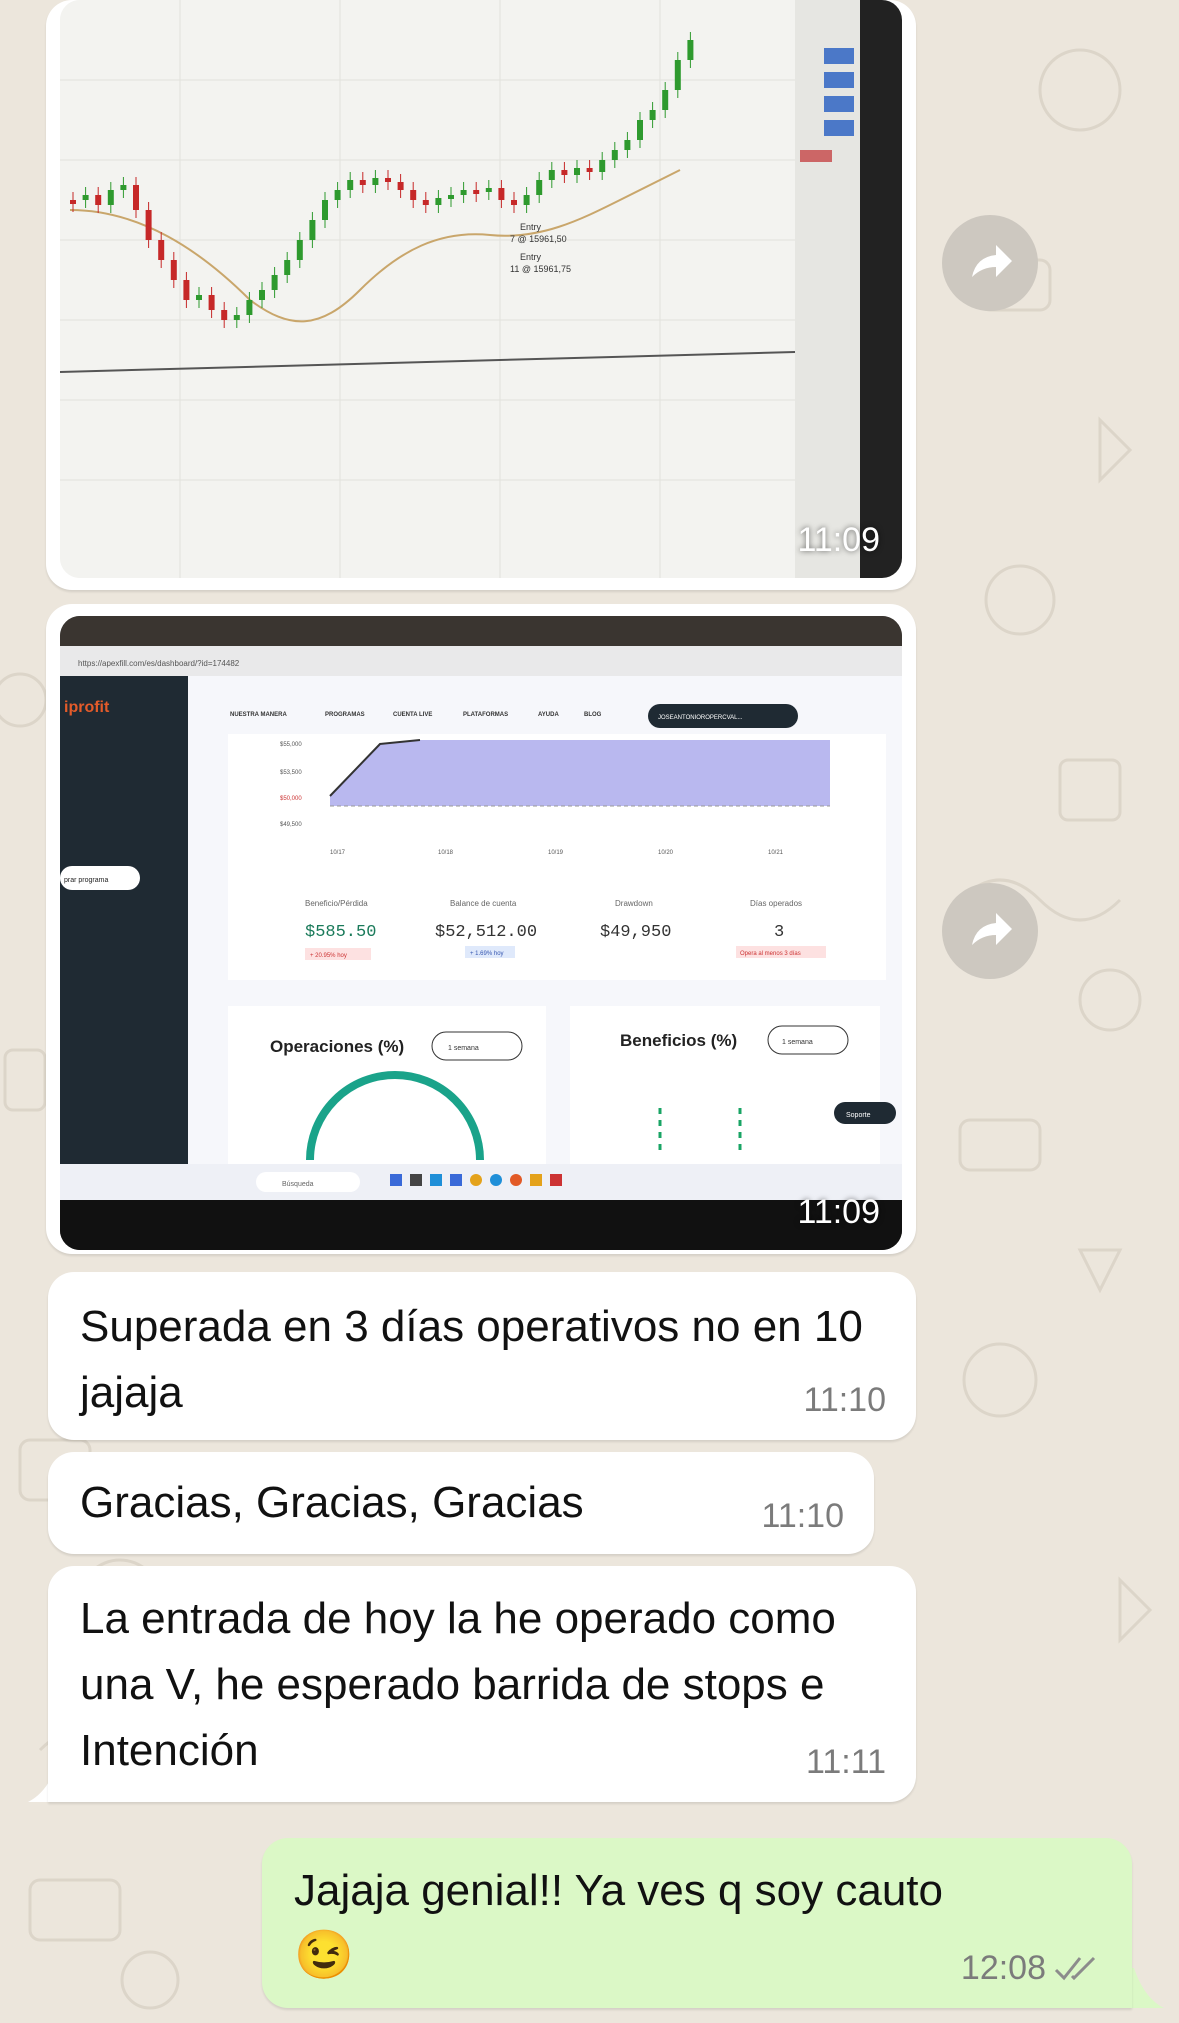  What do you see at coordinates (486, 932) in the screenshot?
I see `stat-value: $52,512.00` at bounding box center [486, 932].